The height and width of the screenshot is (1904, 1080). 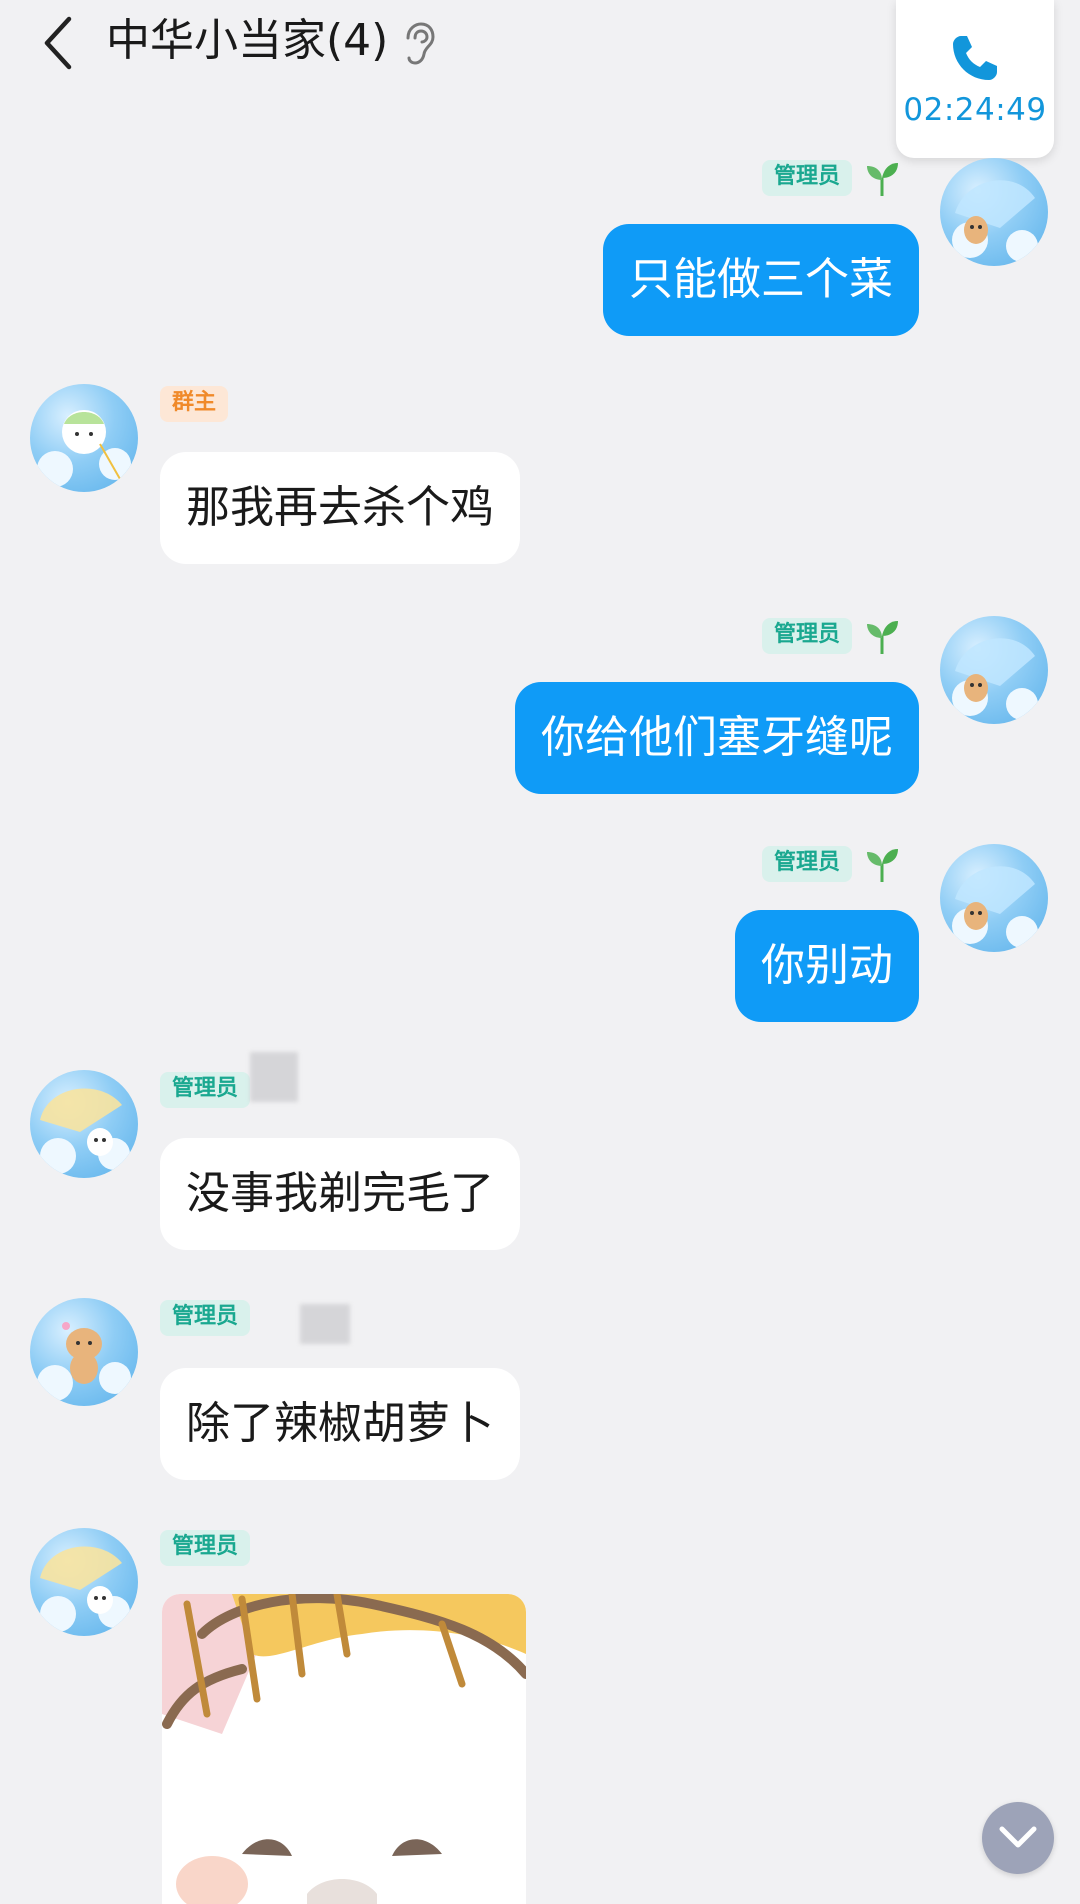 I want to click on chevron-down-icon, so click(x=1018, y=1837).